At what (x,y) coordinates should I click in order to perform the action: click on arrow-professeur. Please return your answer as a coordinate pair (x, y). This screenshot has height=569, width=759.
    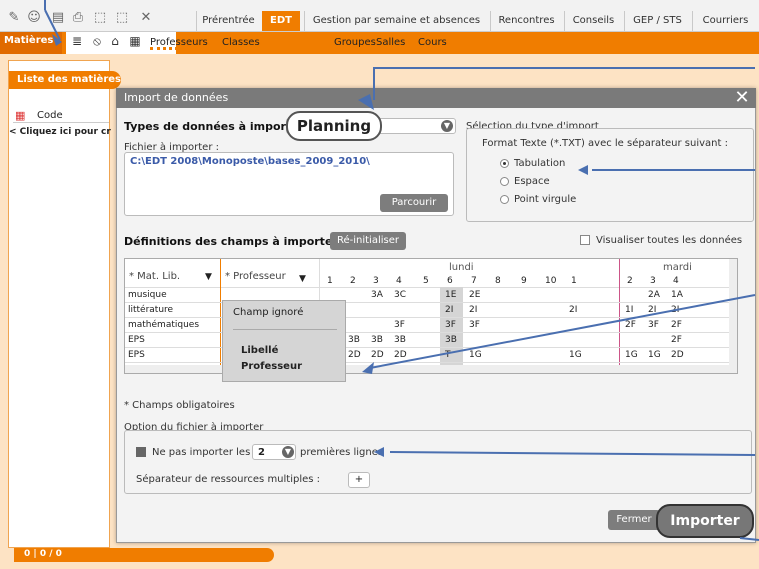
    Looking at the image, I should click on (562, 331).